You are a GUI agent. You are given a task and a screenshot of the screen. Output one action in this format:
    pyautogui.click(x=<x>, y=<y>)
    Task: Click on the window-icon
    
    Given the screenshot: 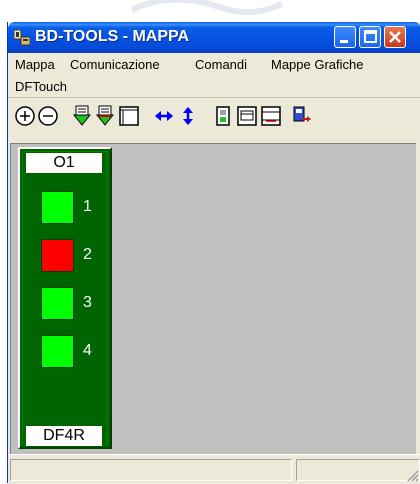 What is the action you would take?
    pyautogui.click(x=129, y=116)
    